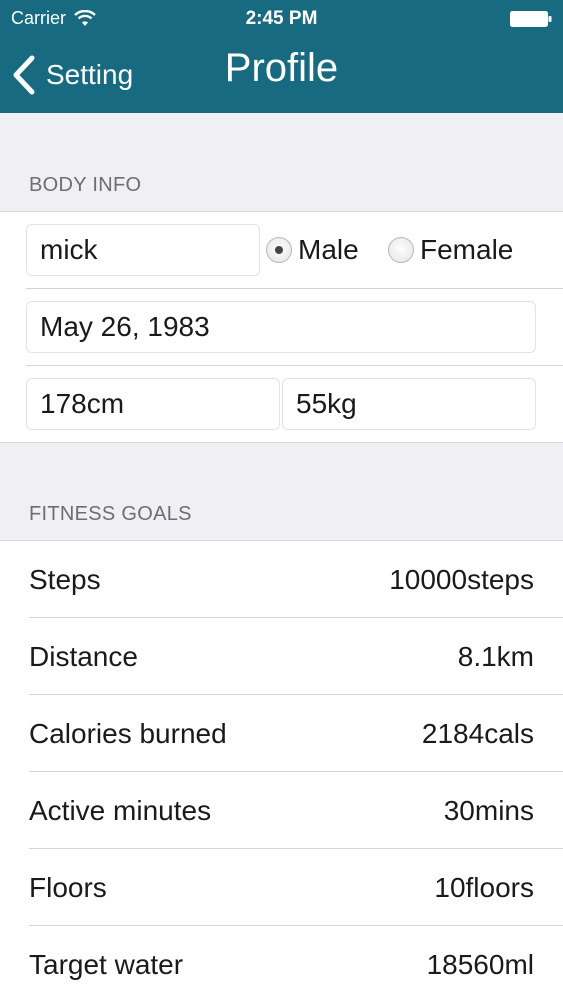 The height and width of the screenshot is (1000, 563). What do you see at coordinates (281, 68) in the screenshot?
I see `page-title: Profile` at bounding box center [281, 68].